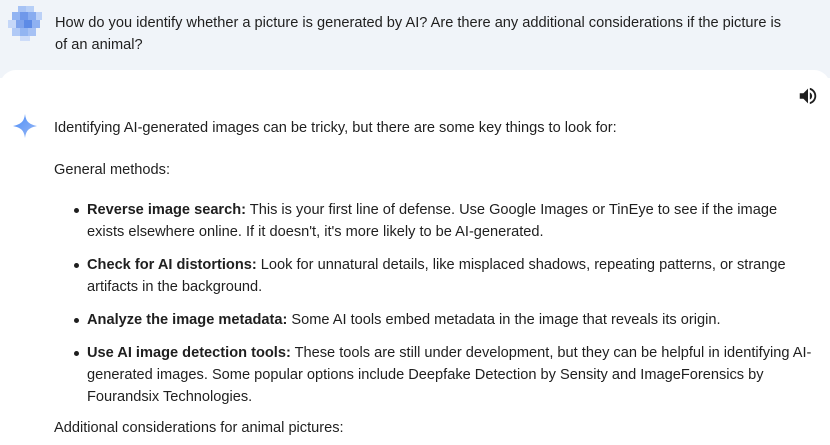 The width and height of the screenshot is (830, 445). Describe the element at coordinates (808, 96) in the screenshot. I see `speaker-icon` at that location.